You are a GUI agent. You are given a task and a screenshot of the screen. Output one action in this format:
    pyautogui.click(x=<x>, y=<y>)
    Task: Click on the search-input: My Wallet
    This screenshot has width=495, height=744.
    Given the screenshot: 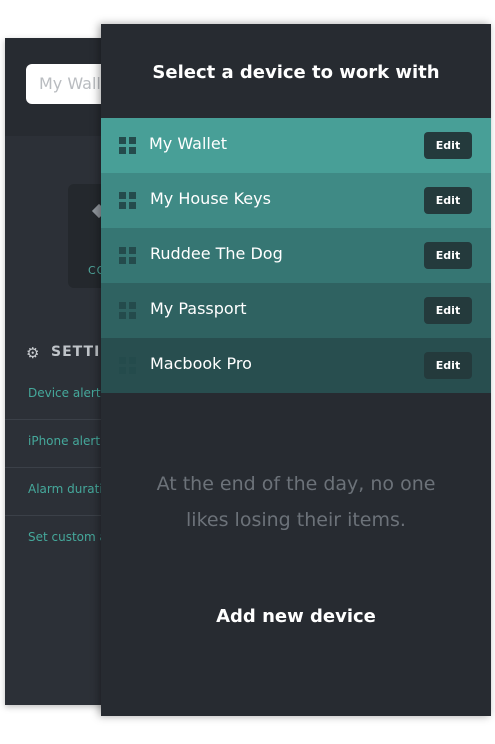 What is the action you would take?
    pyautogui.click(x=68, y=84)
    